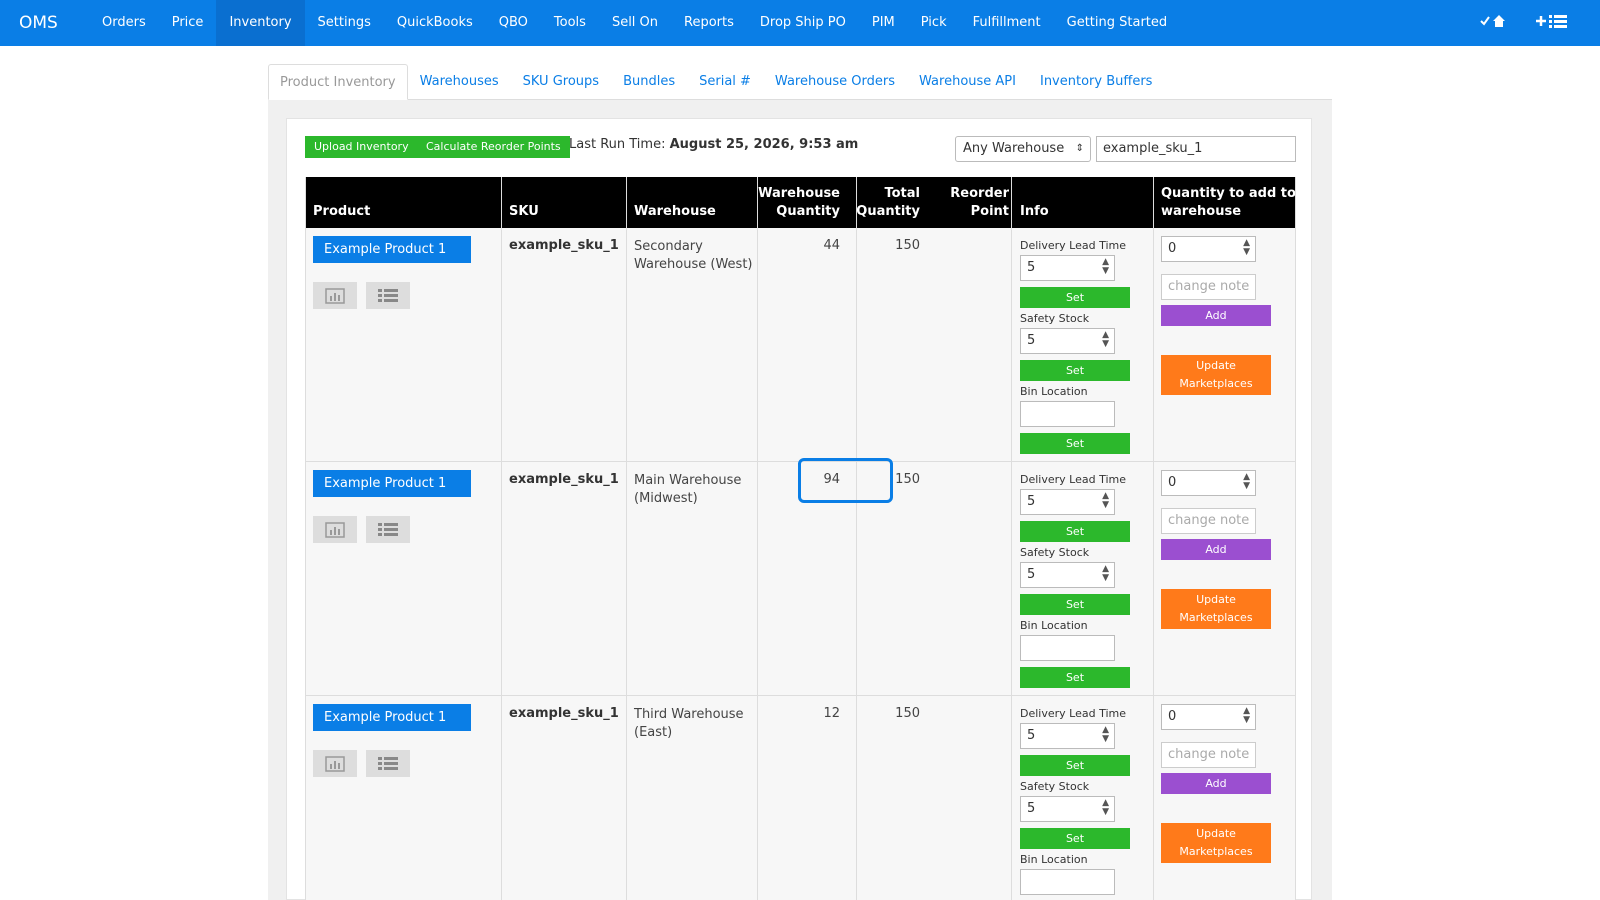 The image size is (1600, 900). What do you see at coordinates (513, 23) in the screenshot?
I see `nav-qbo: QBO` at bounding box center [513, 23].